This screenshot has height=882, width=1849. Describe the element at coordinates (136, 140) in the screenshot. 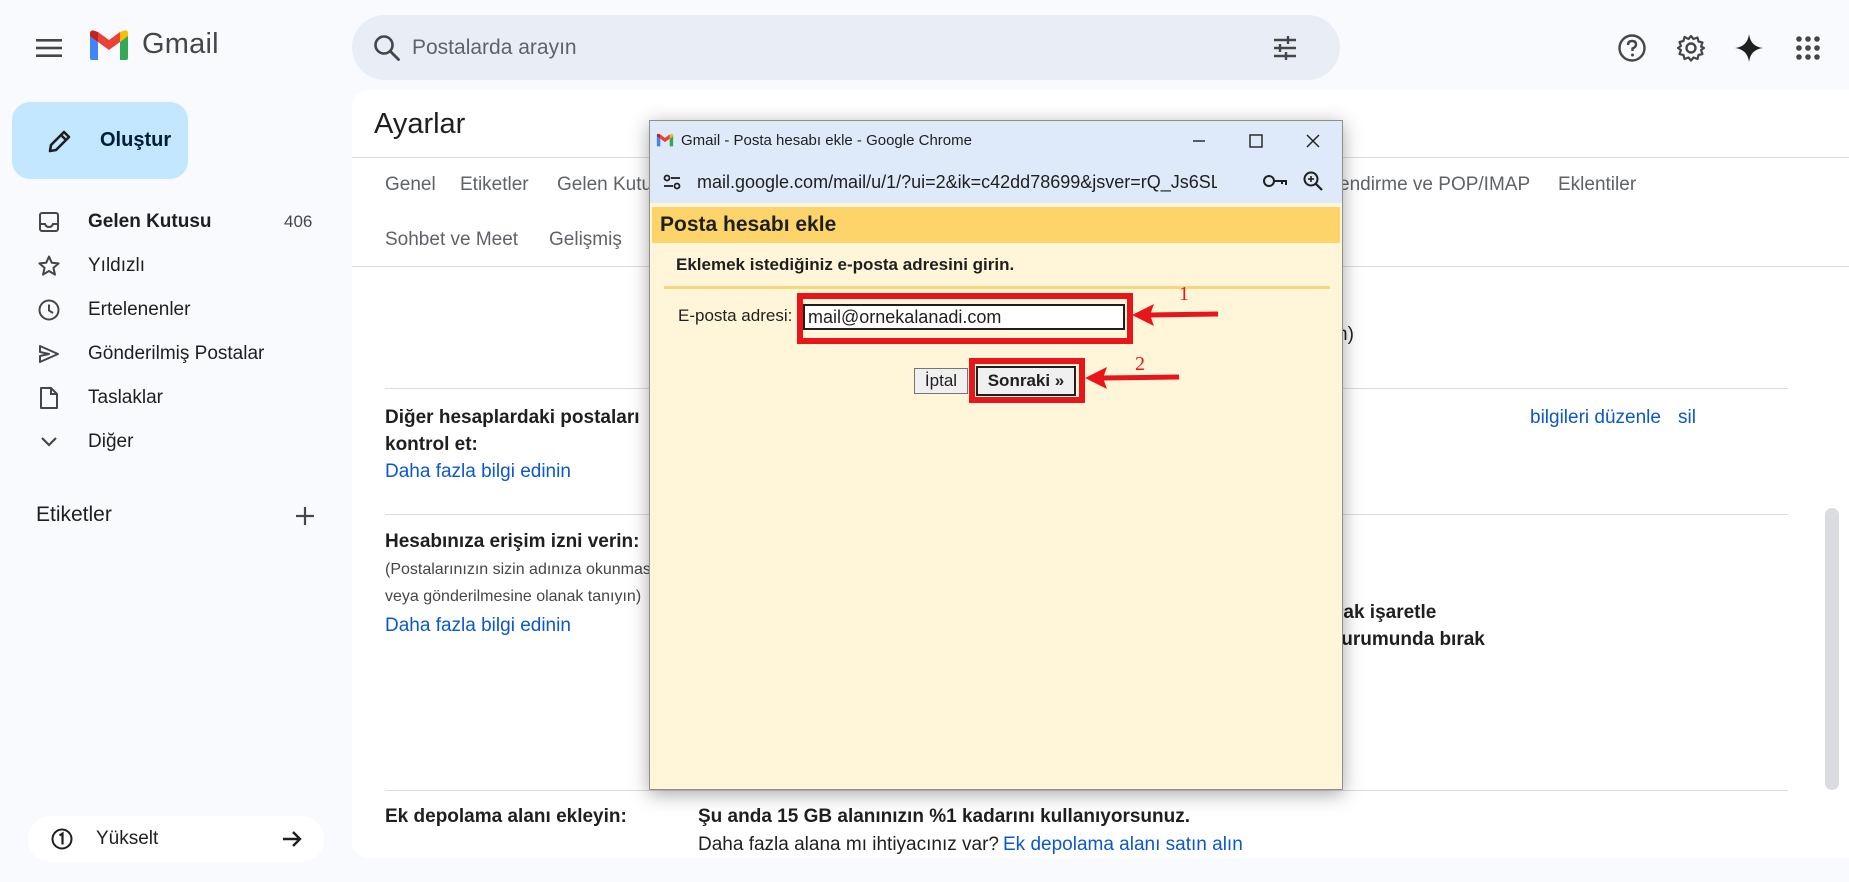

I see `compose-label: Oluştur` at that location.